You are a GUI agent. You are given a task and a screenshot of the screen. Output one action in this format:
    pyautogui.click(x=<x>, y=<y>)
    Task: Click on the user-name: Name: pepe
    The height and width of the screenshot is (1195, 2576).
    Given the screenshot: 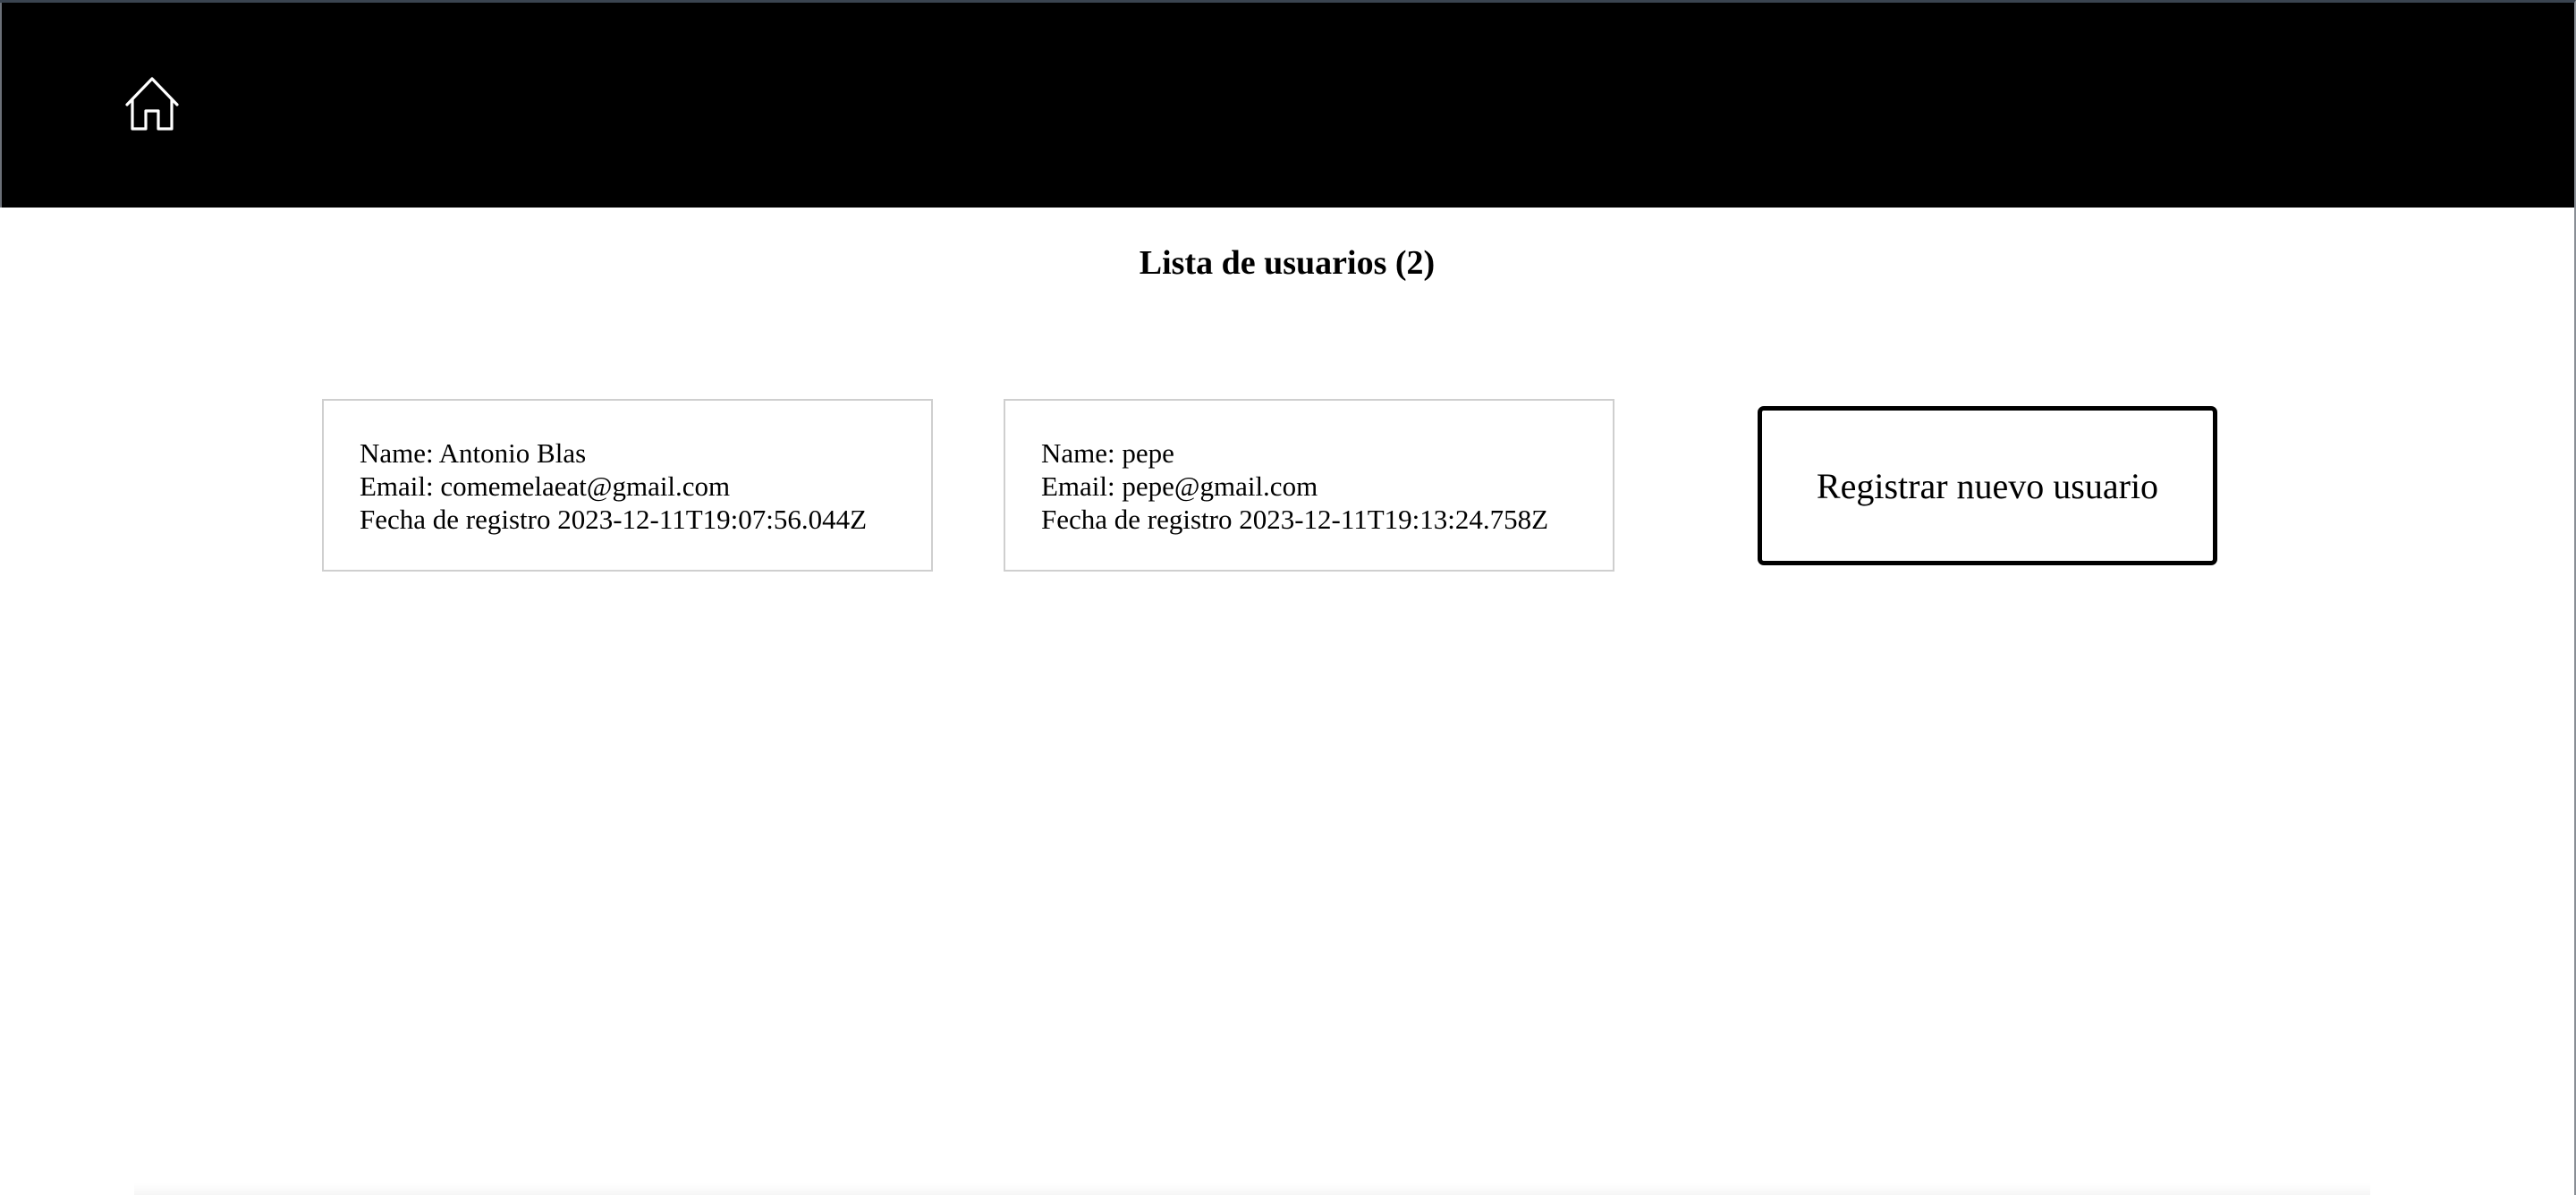 What is the action you would take?
    pyautogui.click(x=1107, y=453)
    